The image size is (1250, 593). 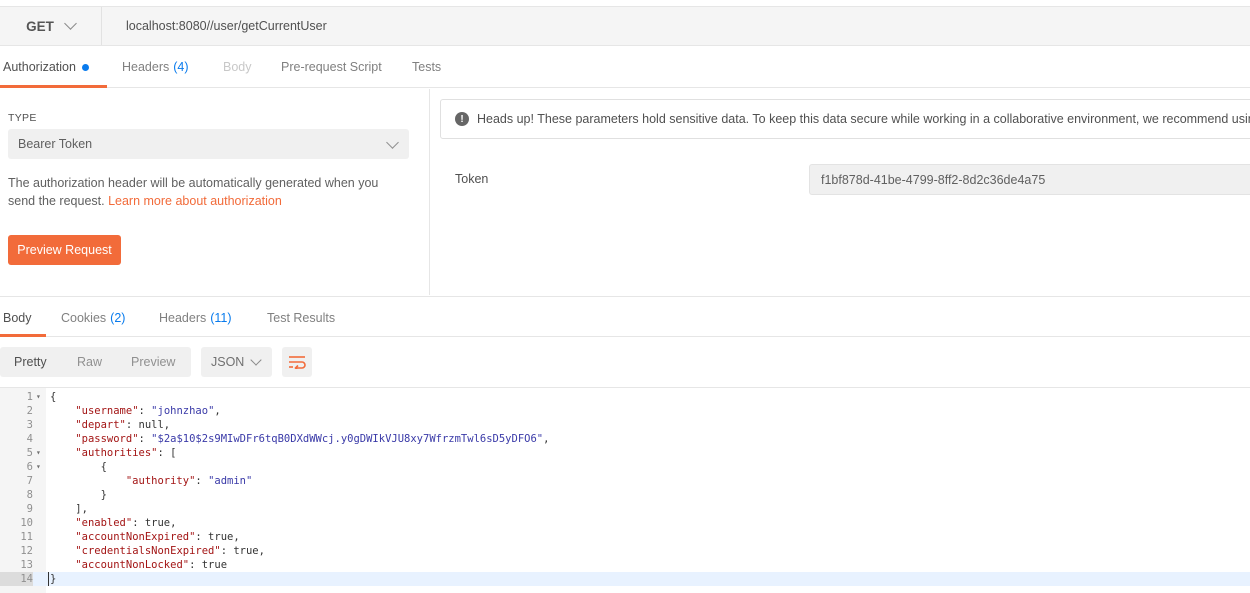 What do you see at coordinates (151, 565) in the screenshot?
I see `code-text: "accountNonLocked": true` at bounding box center [151, 565].